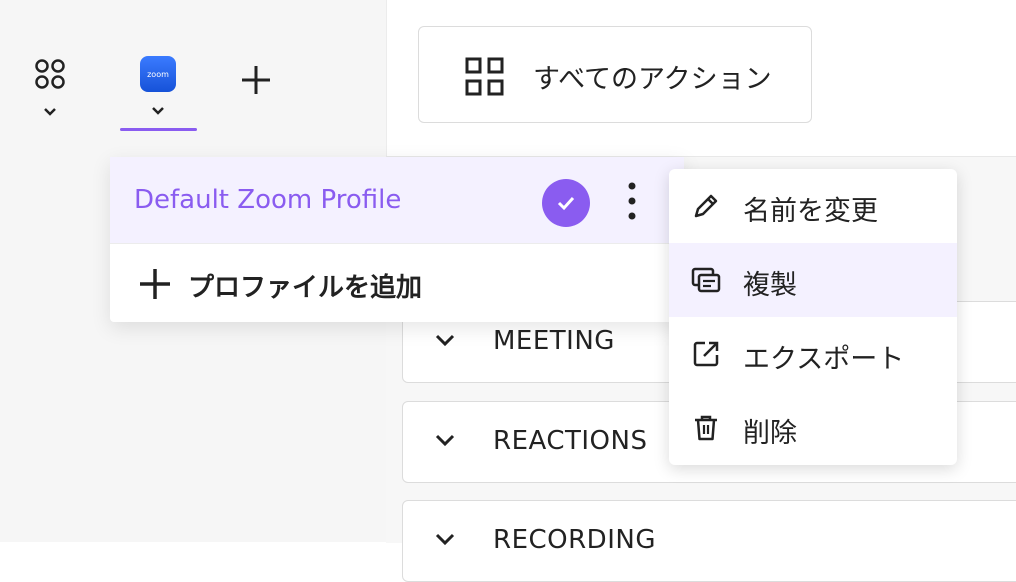 Image resolution: width=1016 pixels, height=582 pixels. I want to click on section-recording: RECORDING, so click(709, 541).